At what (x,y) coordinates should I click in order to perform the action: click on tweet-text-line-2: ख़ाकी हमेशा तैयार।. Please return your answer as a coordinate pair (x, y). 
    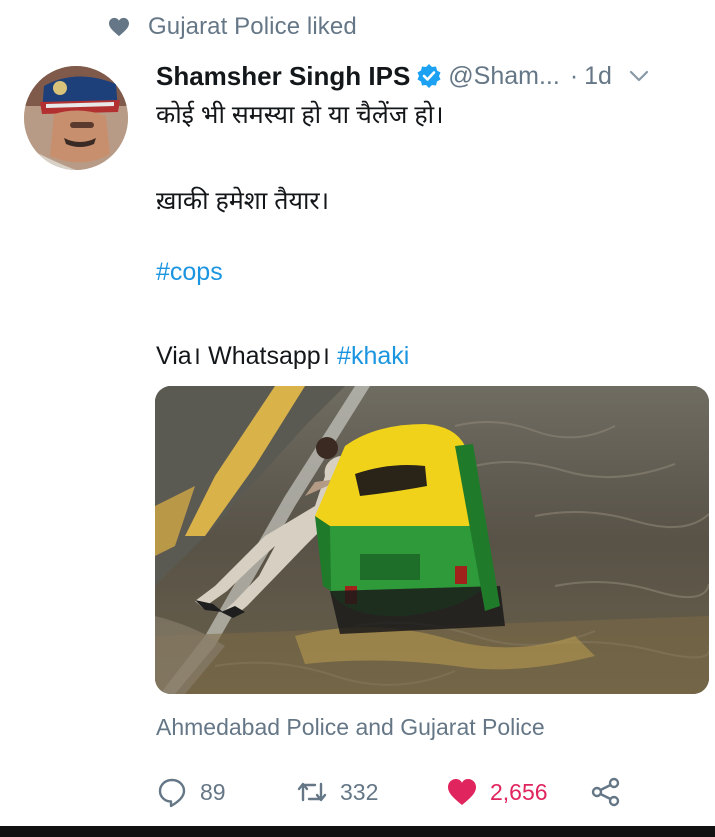
    Looking at the image, I should click on (243, 201).